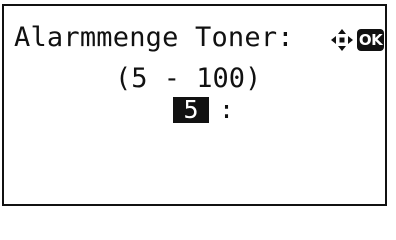  I want to click on four-way-arrow-icon, so click(342, 40).